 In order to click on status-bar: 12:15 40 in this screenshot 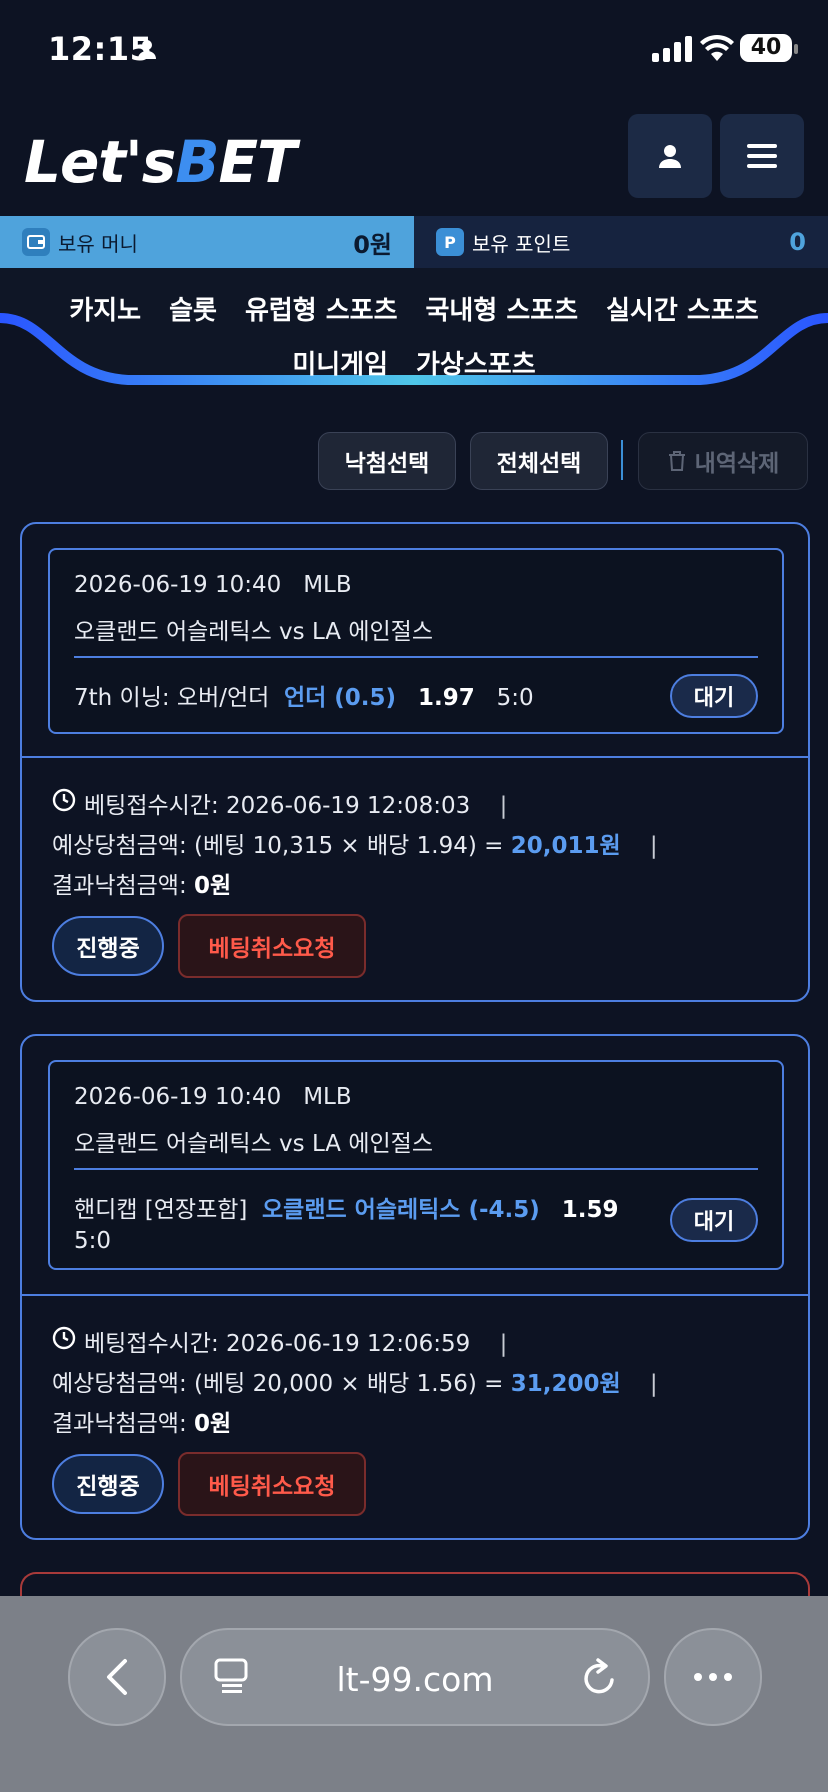, I will do `click(414, 50)`.